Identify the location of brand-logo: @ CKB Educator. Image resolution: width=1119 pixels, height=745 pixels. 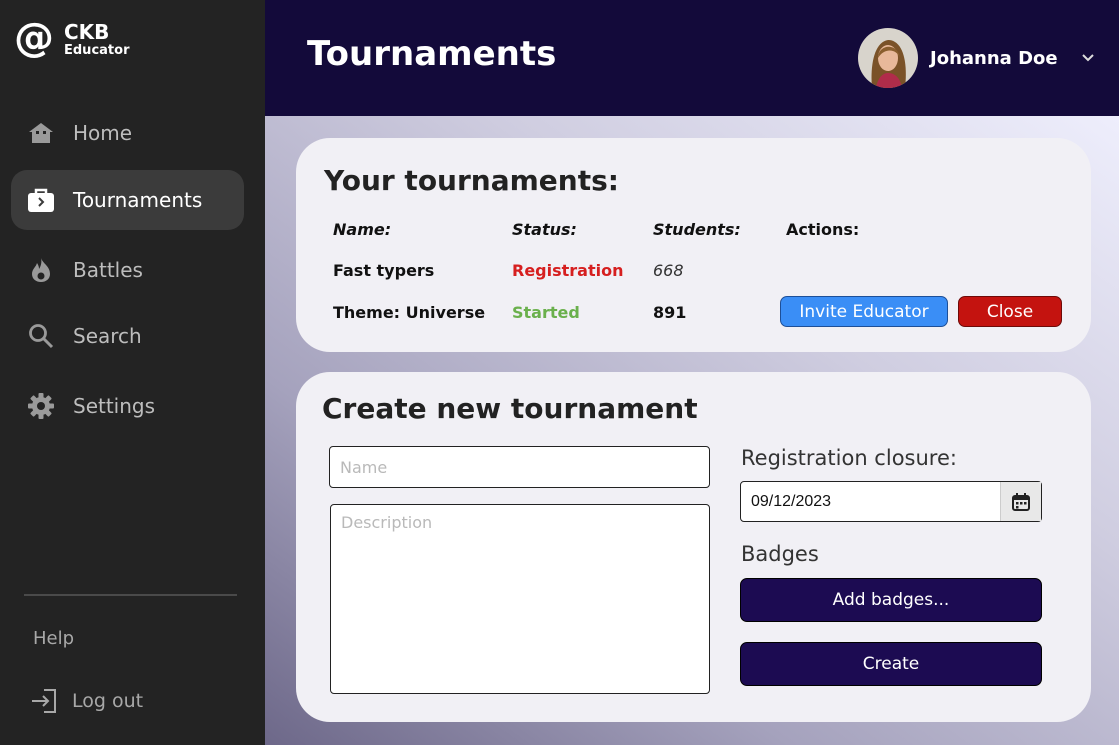
(72, 38).